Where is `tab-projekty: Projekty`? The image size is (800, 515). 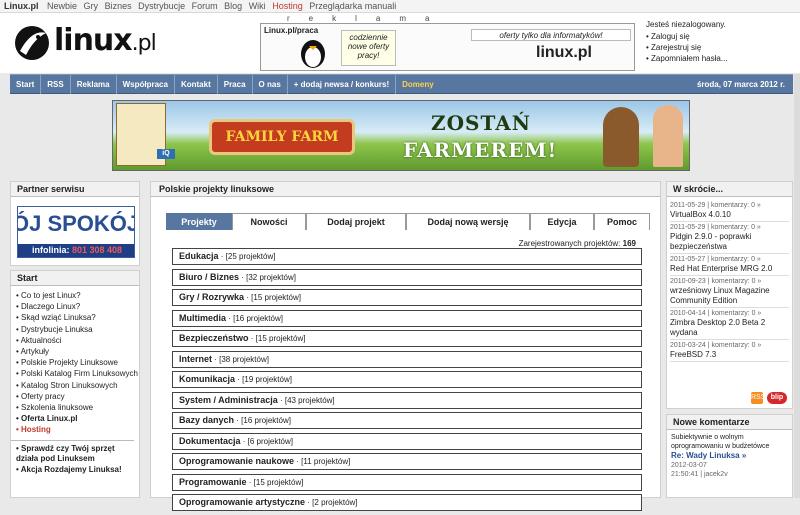
tab-projekty: Projekty is located at coordinates (199, 221).